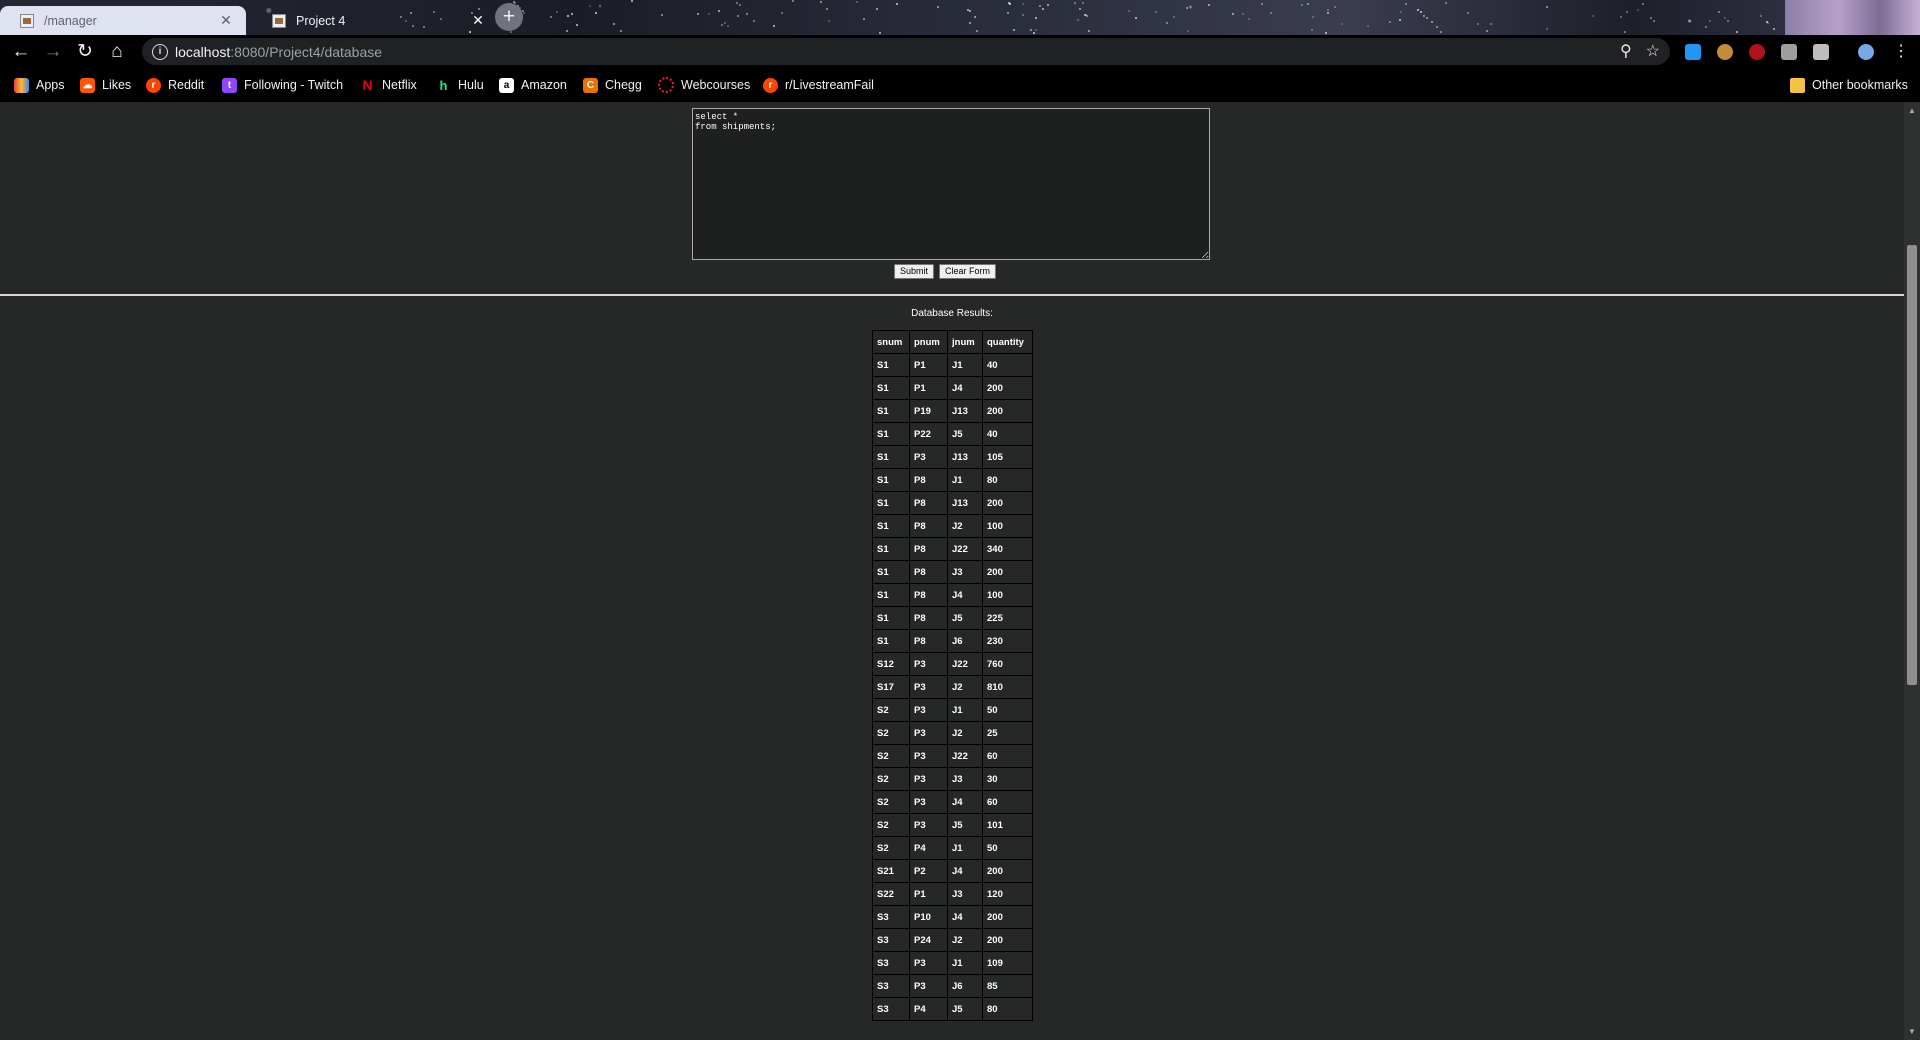 Image resolution: width=1920 pixels, height=1040 pixels. I want to click on bookmark-chegg: C Chegg, so click(612, 85).